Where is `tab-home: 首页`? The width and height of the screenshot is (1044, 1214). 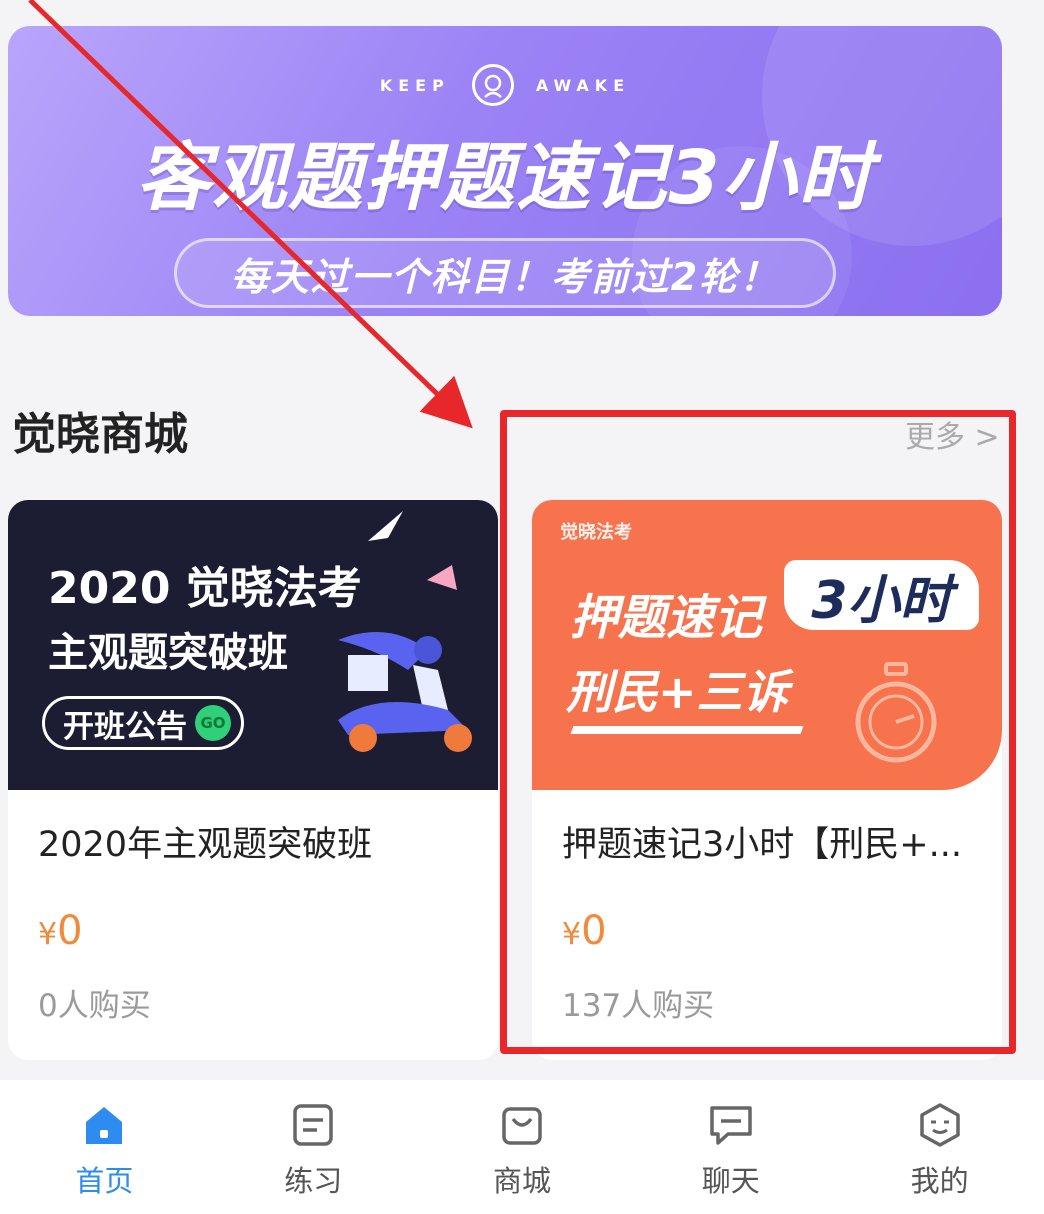
tab-home: 首页 is located at coordinates (104, 1147).